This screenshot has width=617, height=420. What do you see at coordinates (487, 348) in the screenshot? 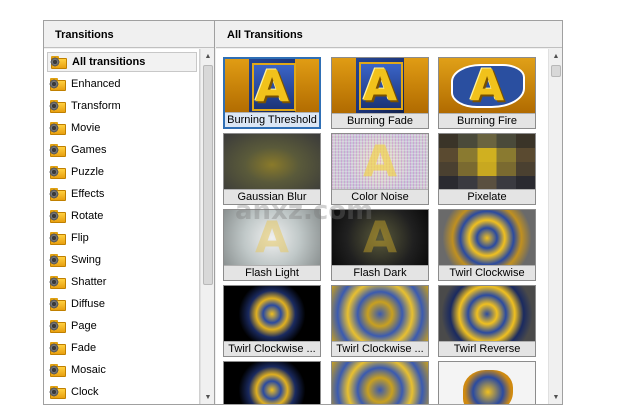
I see `transition-label: Twirl Reverse` at bounding box center [487, 348].